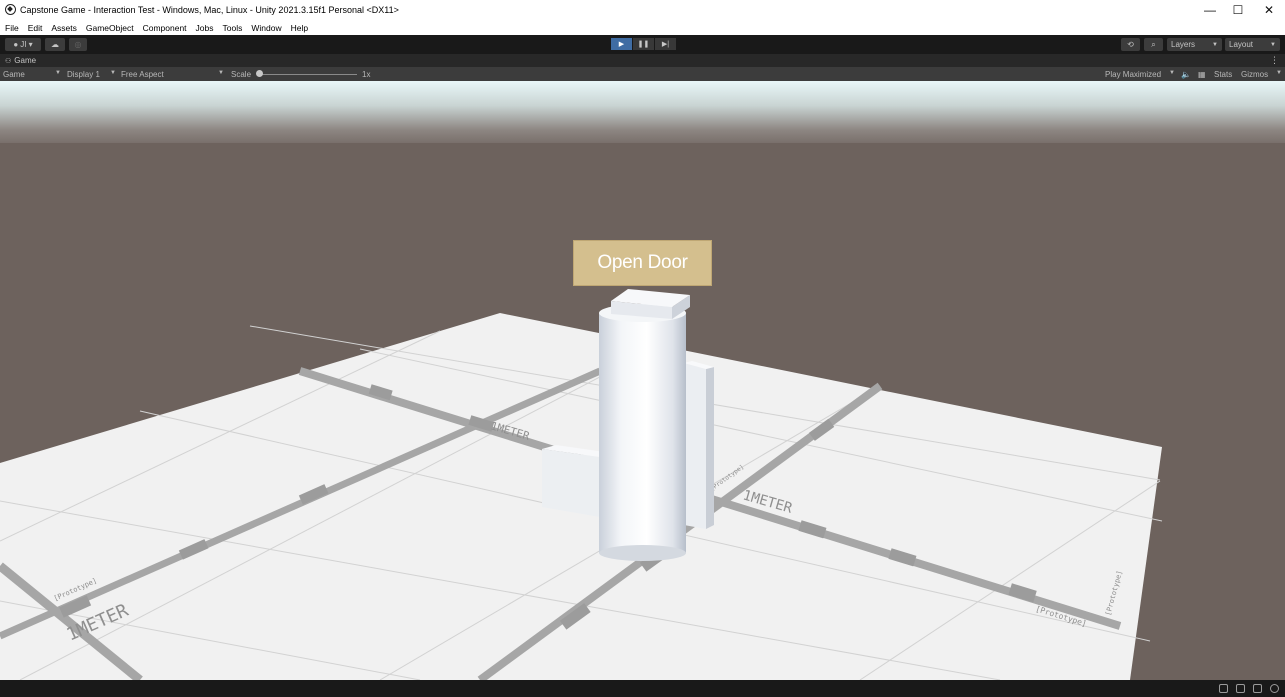 The height and width of the screenshot is (697, 1285). Describe the element at coordinates (241, 74) in the screenshot. I see `scale-label: Scale` at that location.